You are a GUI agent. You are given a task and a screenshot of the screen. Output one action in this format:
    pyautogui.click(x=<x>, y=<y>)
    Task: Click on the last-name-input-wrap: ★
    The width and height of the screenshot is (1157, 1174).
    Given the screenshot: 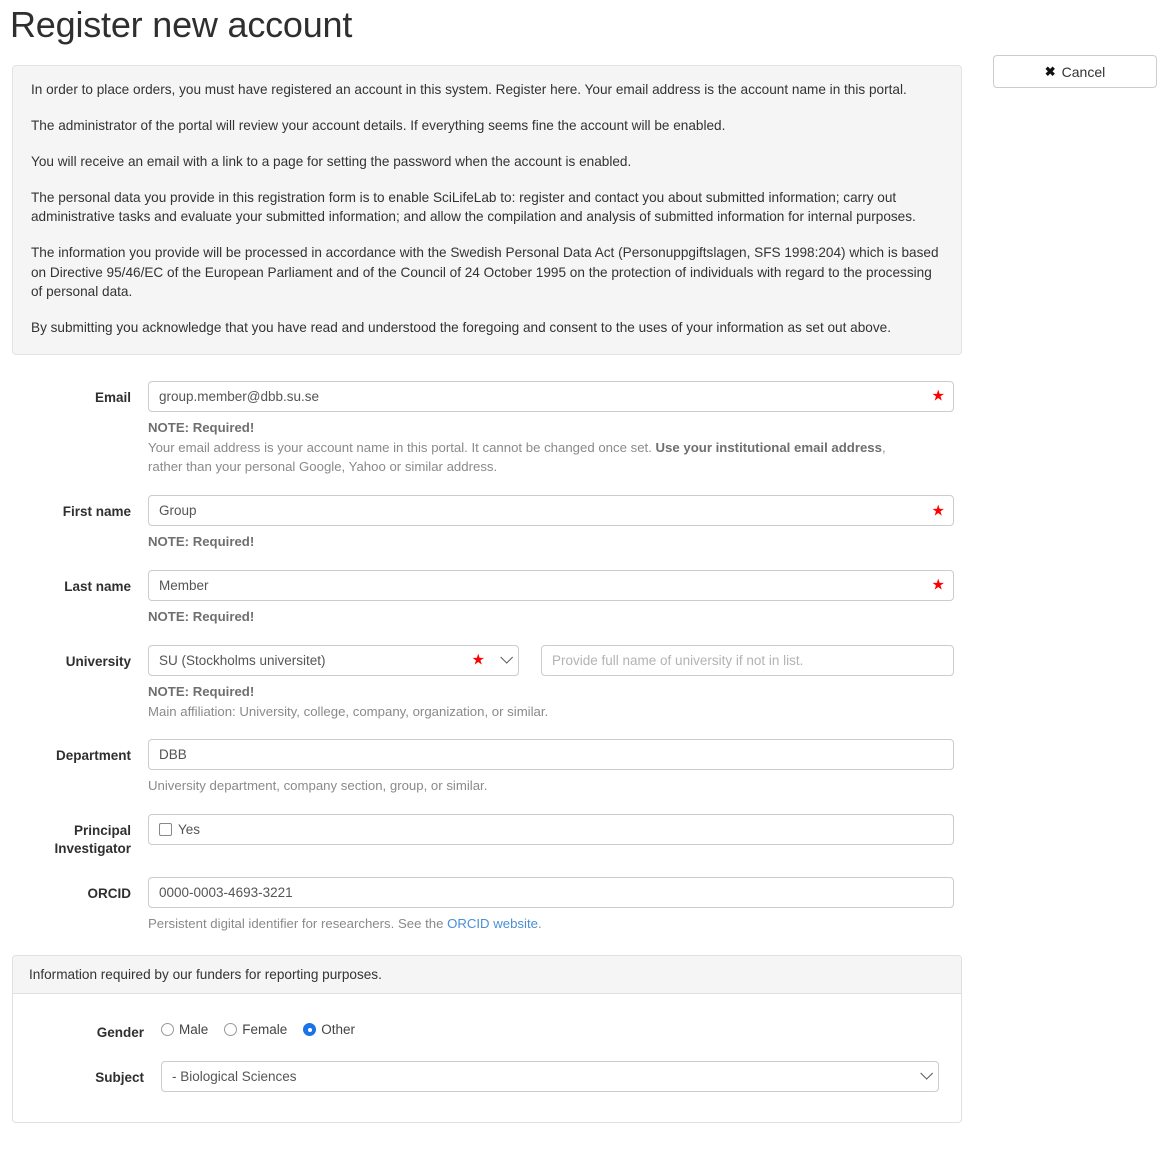 What is the action you would take?
    pyautogui.click(x=551, y=585)
    